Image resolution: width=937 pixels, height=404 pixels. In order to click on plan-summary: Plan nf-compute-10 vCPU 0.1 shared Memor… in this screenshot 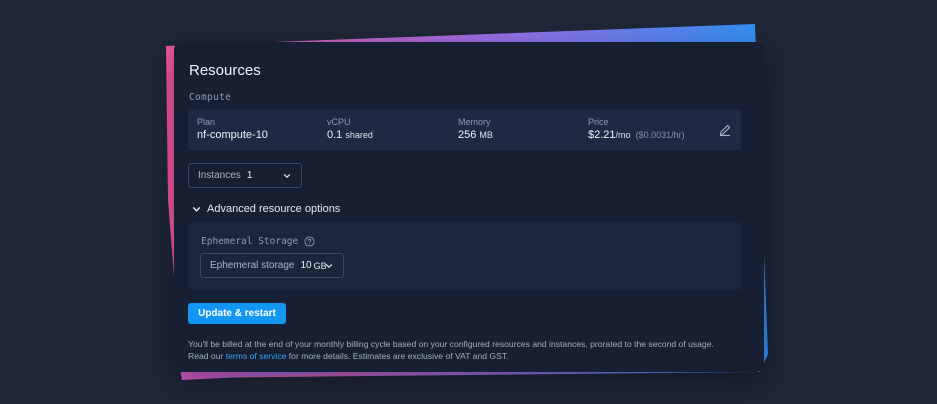, I will do `click(464, 129)`.